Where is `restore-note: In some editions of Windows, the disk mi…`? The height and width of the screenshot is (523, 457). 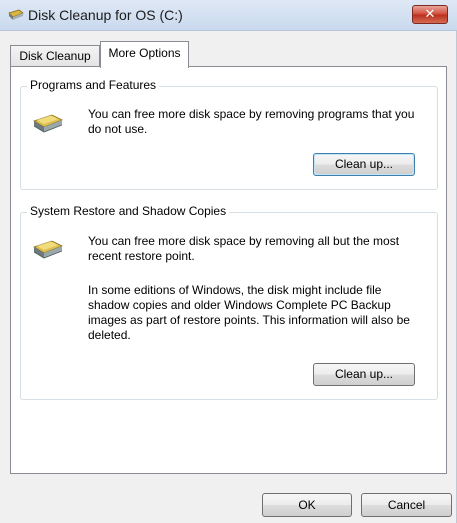 restore-note: In some editions of Windows, the disk mi… is located at coordinates (249, 312).